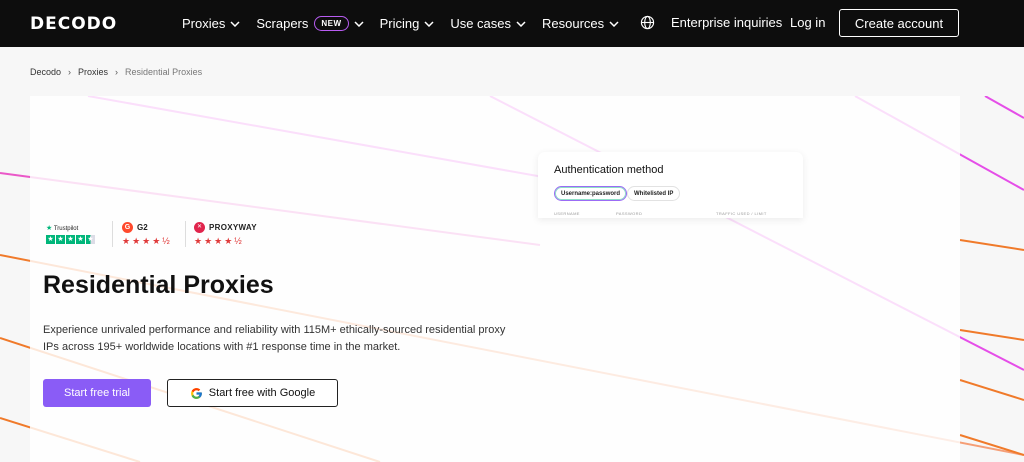  Describe the element at coordinates (573, 23) in the screenshot. I see `menu-resources-label: Resources` at that location.